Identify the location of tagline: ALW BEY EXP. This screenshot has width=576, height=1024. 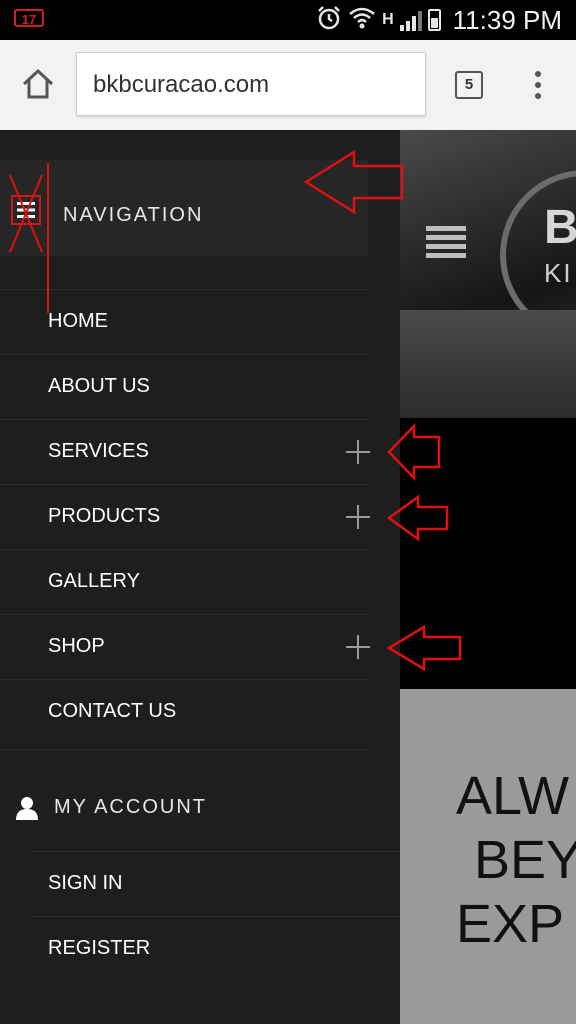
(516, 861).